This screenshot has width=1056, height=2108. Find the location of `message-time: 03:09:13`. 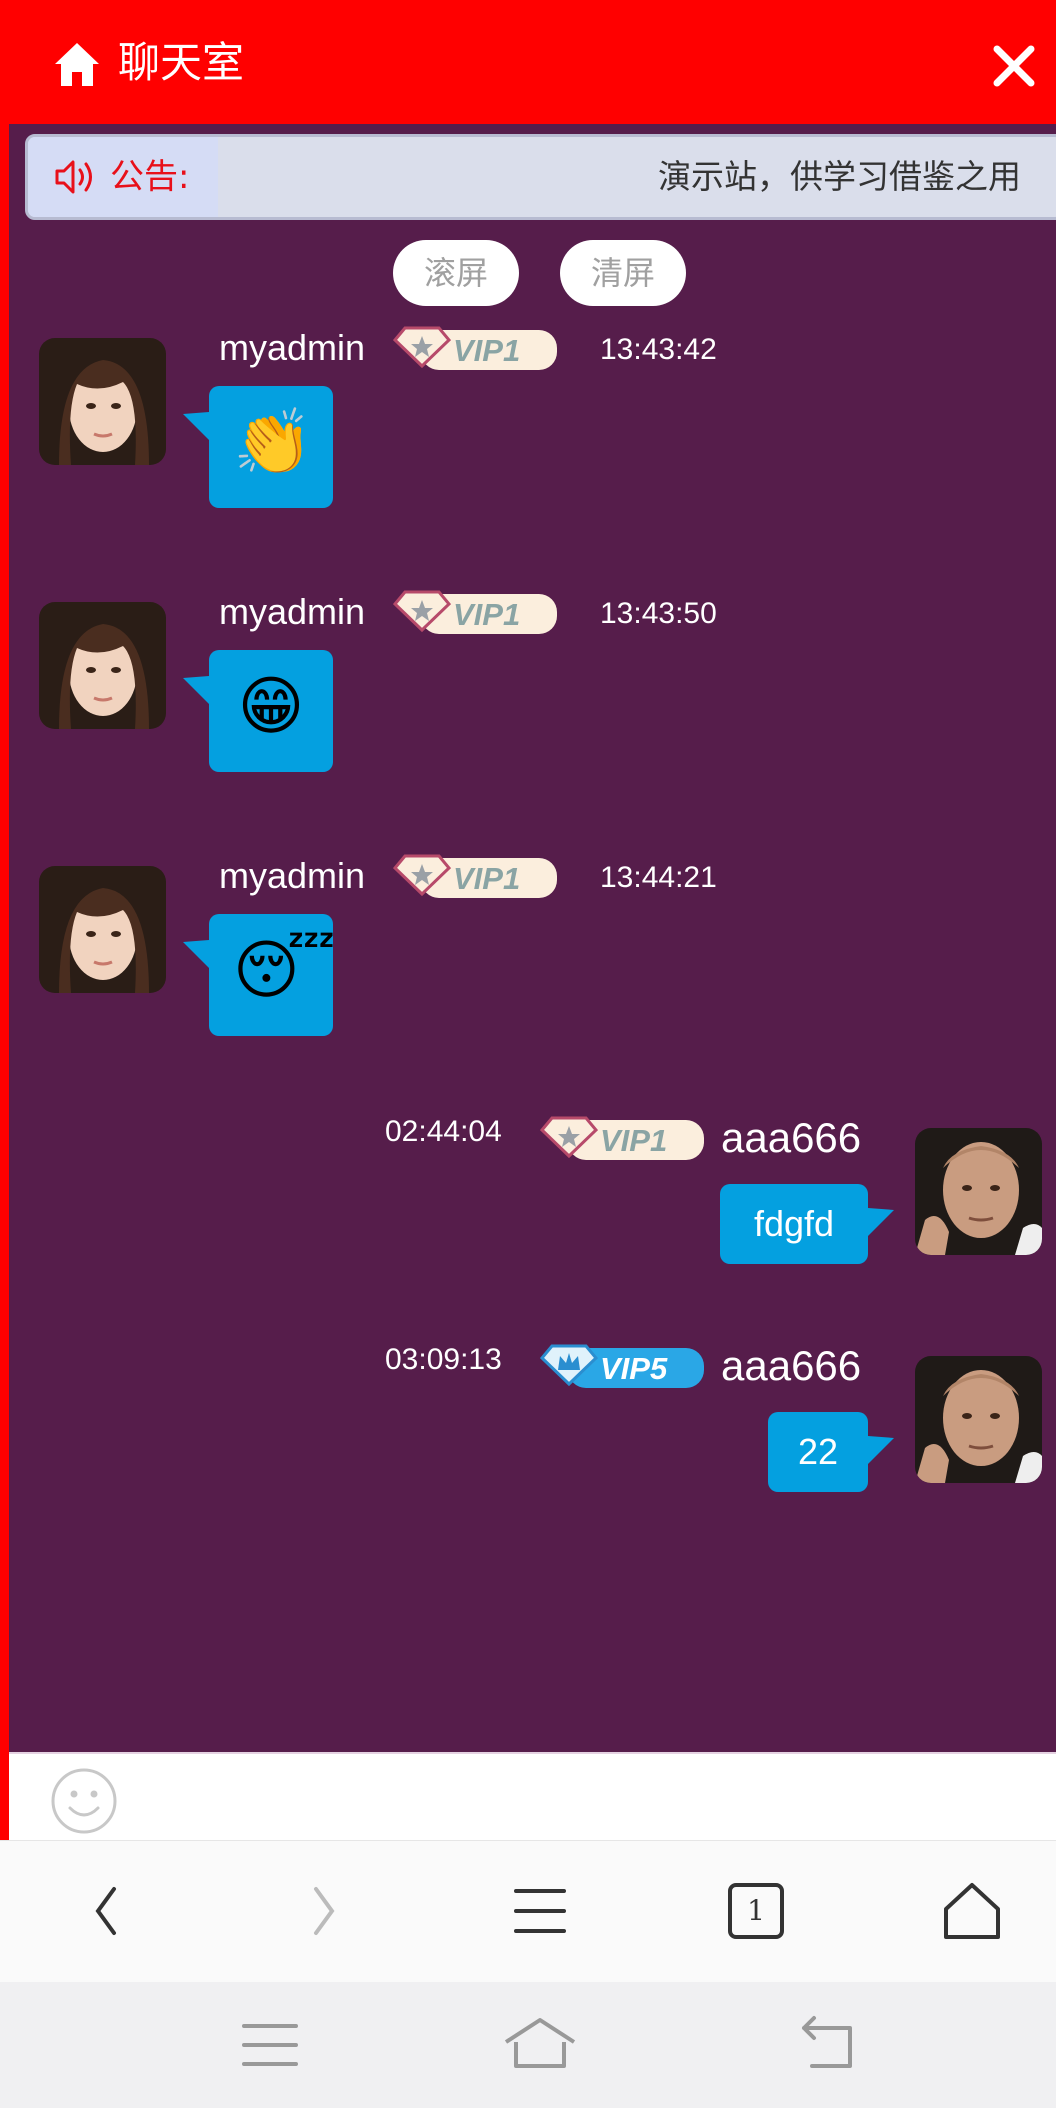

message-time: 03:09:13 is located at coordinates (443, 1359).